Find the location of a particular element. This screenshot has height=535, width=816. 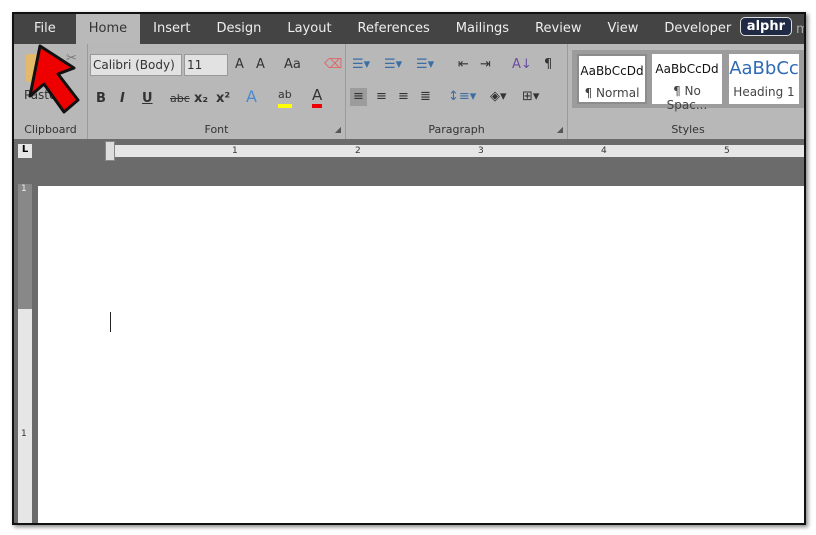

highlight-button: ab is located at coordinates (285, 97).